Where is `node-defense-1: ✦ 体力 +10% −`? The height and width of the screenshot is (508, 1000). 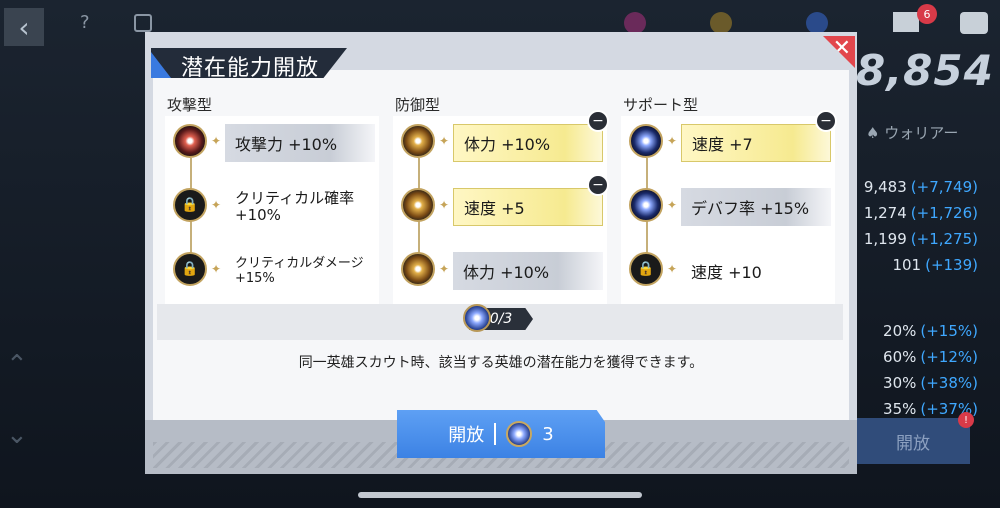
node-defense-1: ✦ 体力 +10% − is located at coordinates (501, 138).